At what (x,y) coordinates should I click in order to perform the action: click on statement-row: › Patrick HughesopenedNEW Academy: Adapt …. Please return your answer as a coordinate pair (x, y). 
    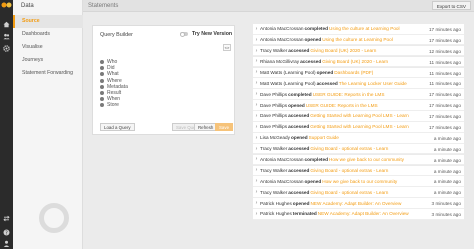
    Looking at the image, I should click on (358, 203).